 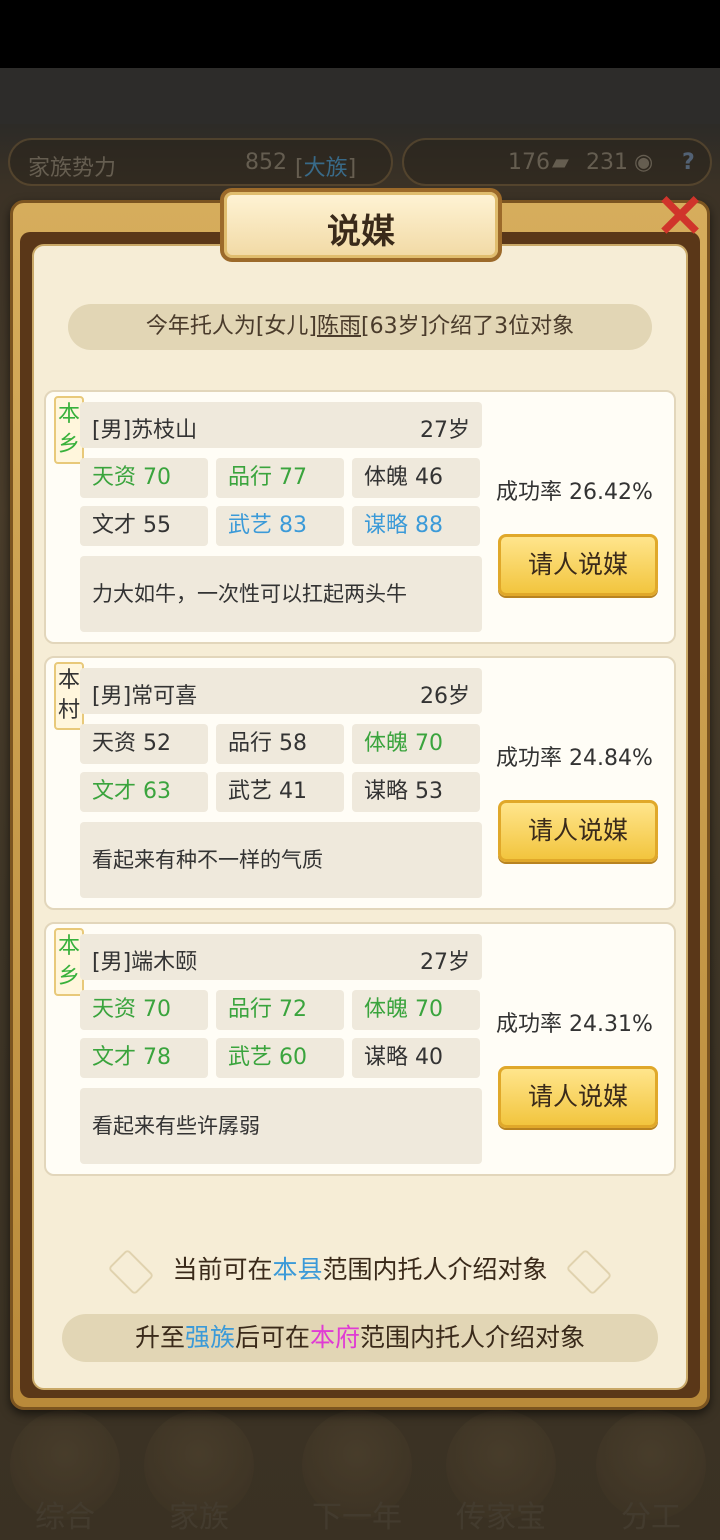 What do you see at coordinates (280, 1010) in the screenshot?
I see `stat-conduct: 品行 72` at bounding box center [280, 1010].